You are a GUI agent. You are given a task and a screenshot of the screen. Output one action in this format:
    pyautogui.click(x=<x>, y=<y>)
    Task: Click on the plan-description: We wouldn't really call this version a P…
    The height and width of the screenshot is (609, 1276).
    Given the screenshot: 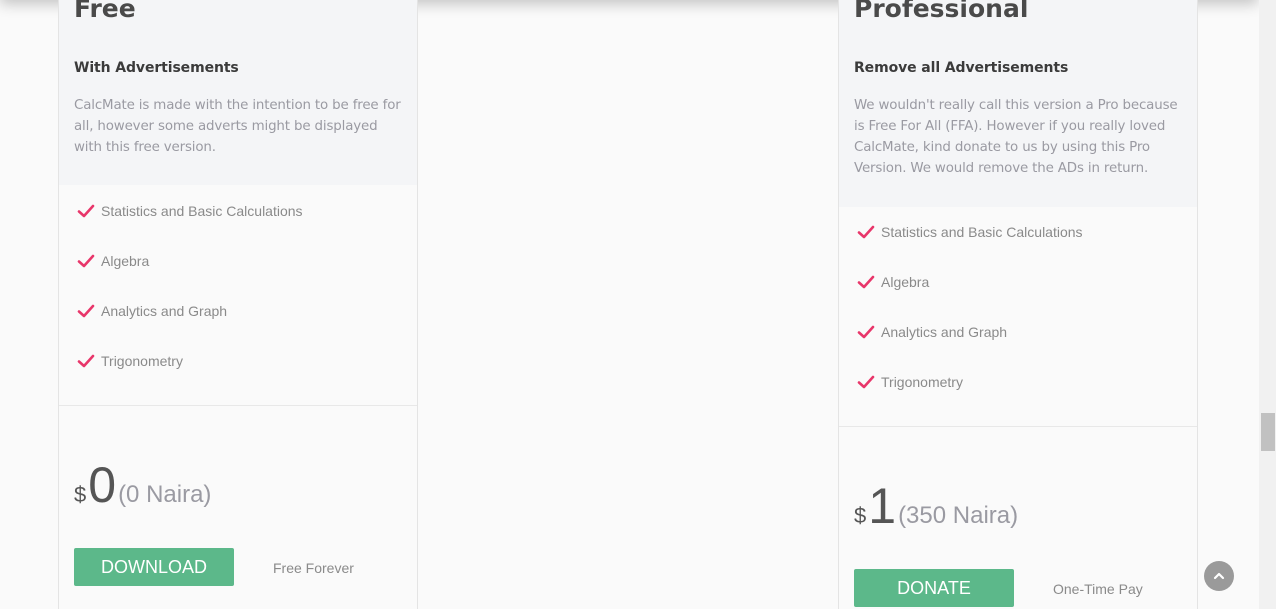 What is the action you would take?
    pyautogui.click(x=1016, y=137)
    